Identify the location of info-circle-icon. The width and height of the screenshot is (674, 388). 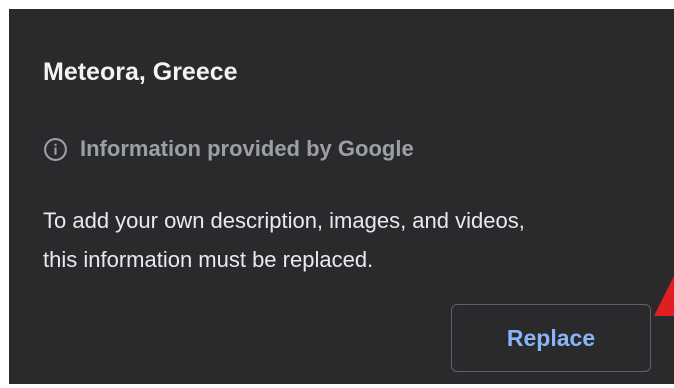
(55, 149).